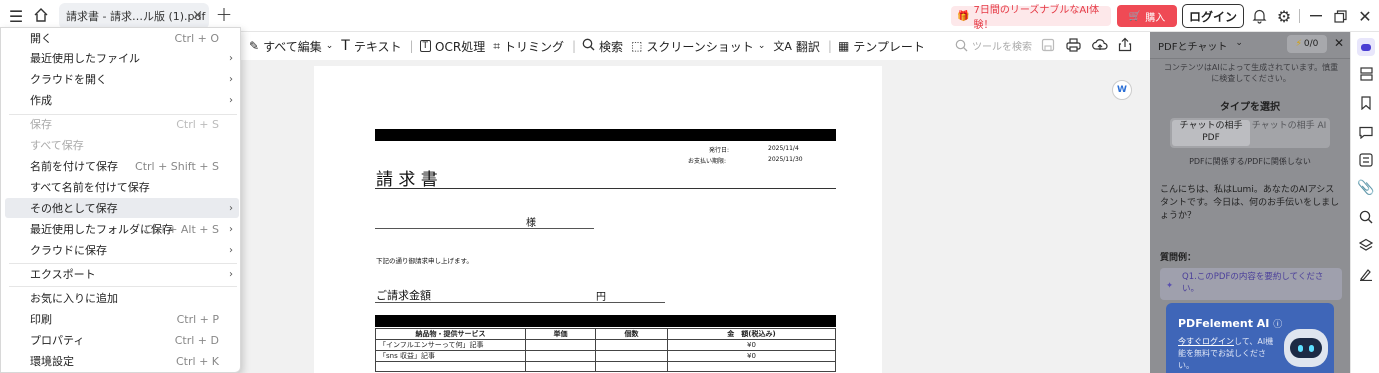 This screenshot has height=373, width=1379. What do you see at coordinates (371, 46) in the screenshot?
I see `text-button: T テキスト` at bounding box center [371, 46].